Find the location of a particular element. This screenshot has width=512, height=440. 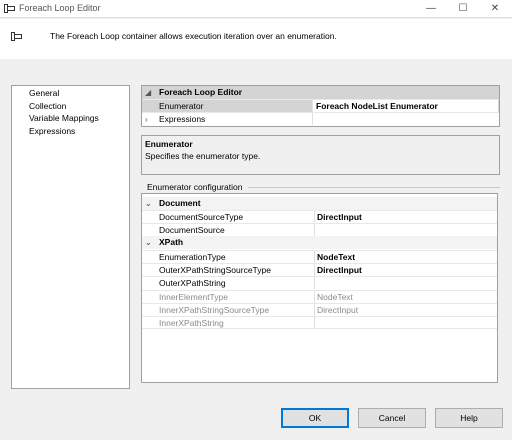

maximize-button: ☐ is located at coordinates (463, 9).